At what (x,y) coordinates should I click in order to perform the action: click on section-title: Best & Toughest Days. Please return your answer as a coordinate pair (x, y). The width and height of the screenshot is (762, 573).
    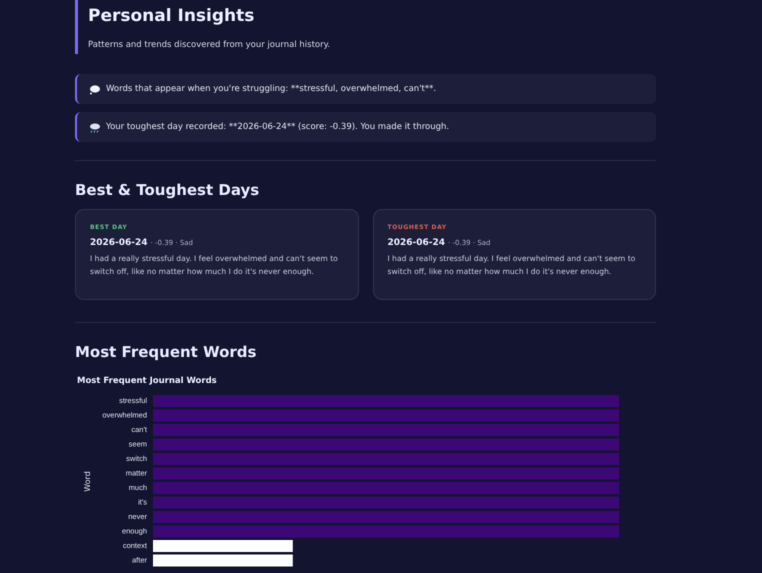
    Looking at the image, I should click on (167, 190).